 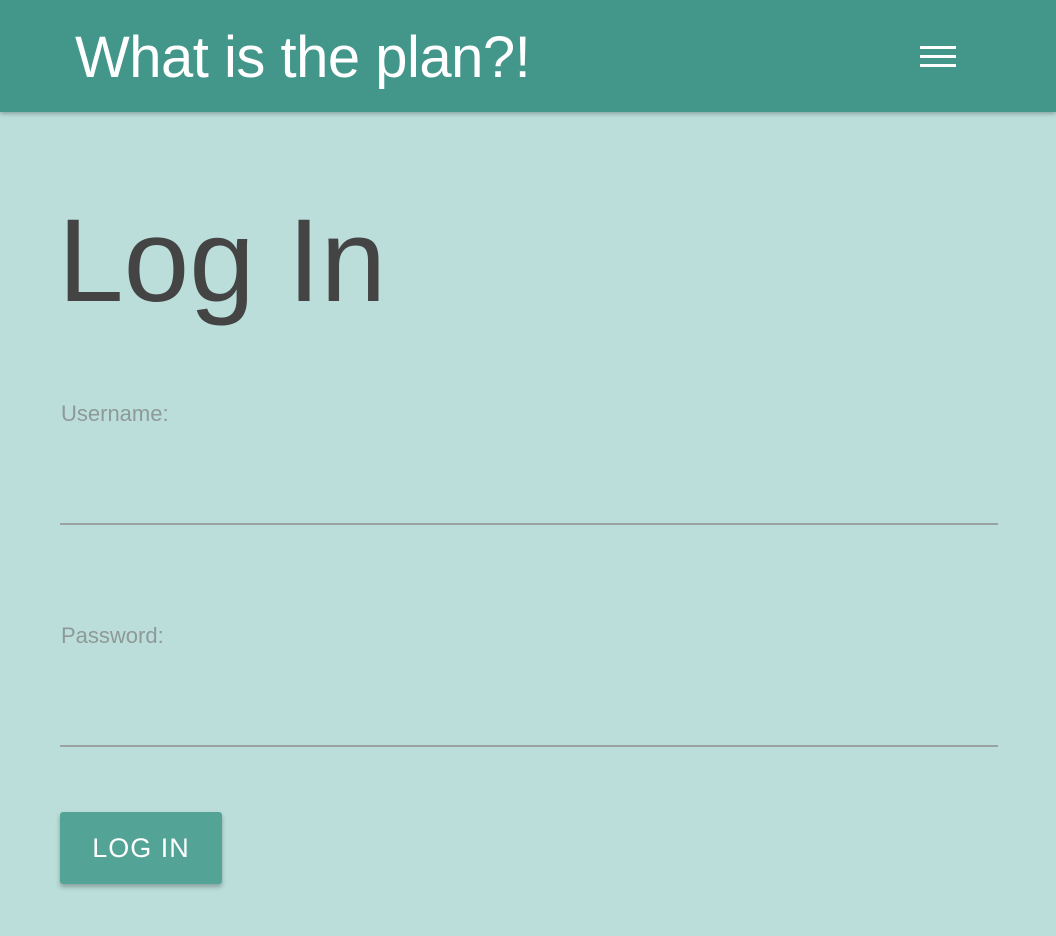 I want to click on password-input, so click(x=529, y=722).